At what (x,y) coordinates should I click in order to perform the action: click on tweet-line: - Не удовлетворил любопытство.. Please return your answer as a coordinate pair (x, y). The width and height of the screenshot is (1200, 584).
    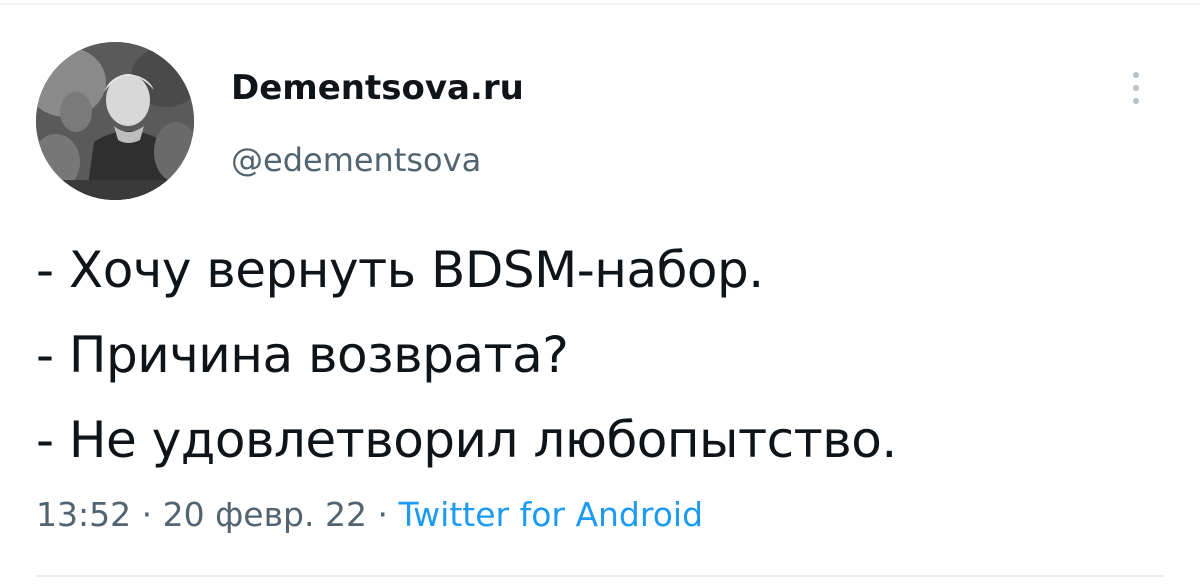
    Looking at the image, I should click on (466, 440).